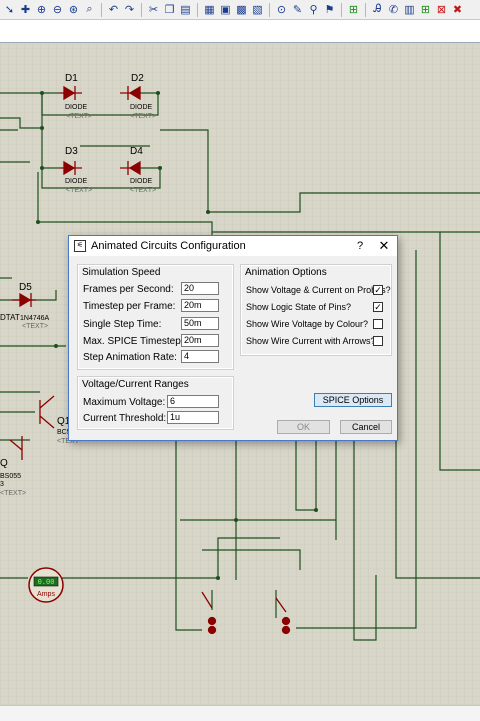  I want to click on current-threshold-field: 1u, so click(193, 417).